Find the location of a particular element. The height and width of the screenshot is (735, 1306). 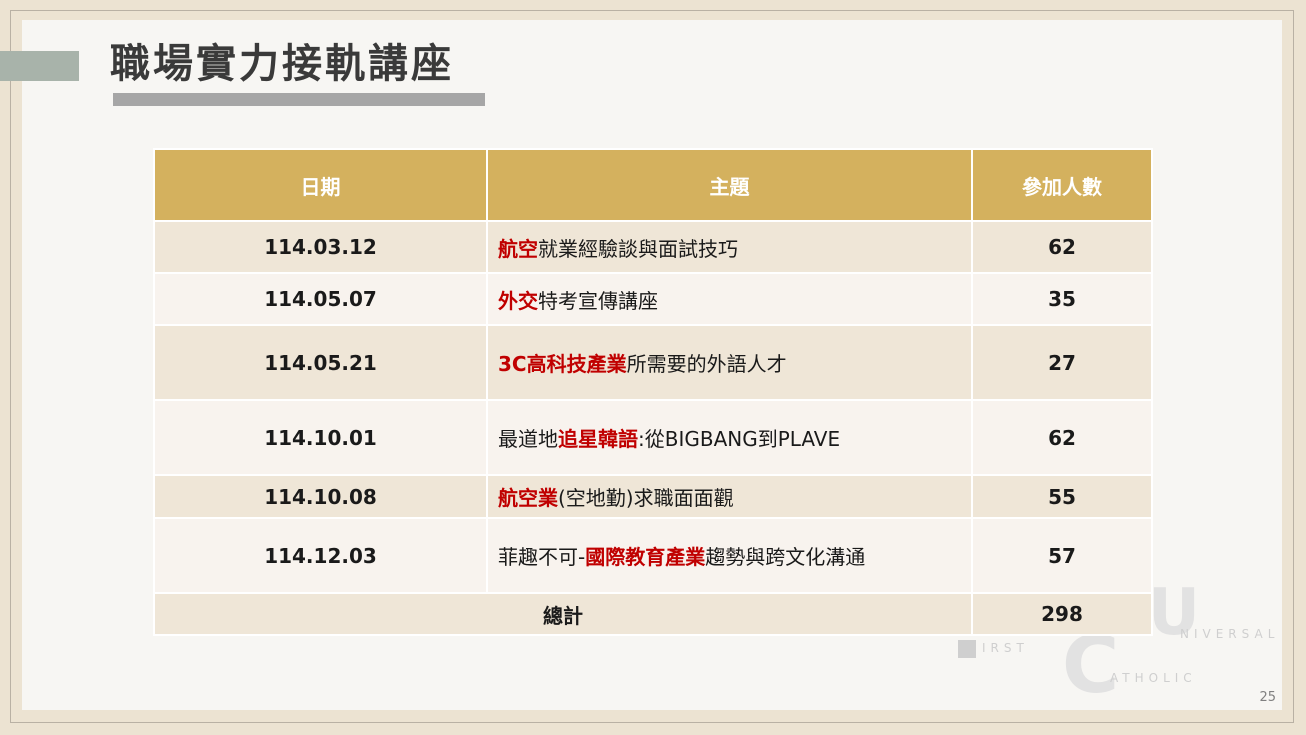

topic-highlight: 追星韓語 is located at coordinates (598, 439).